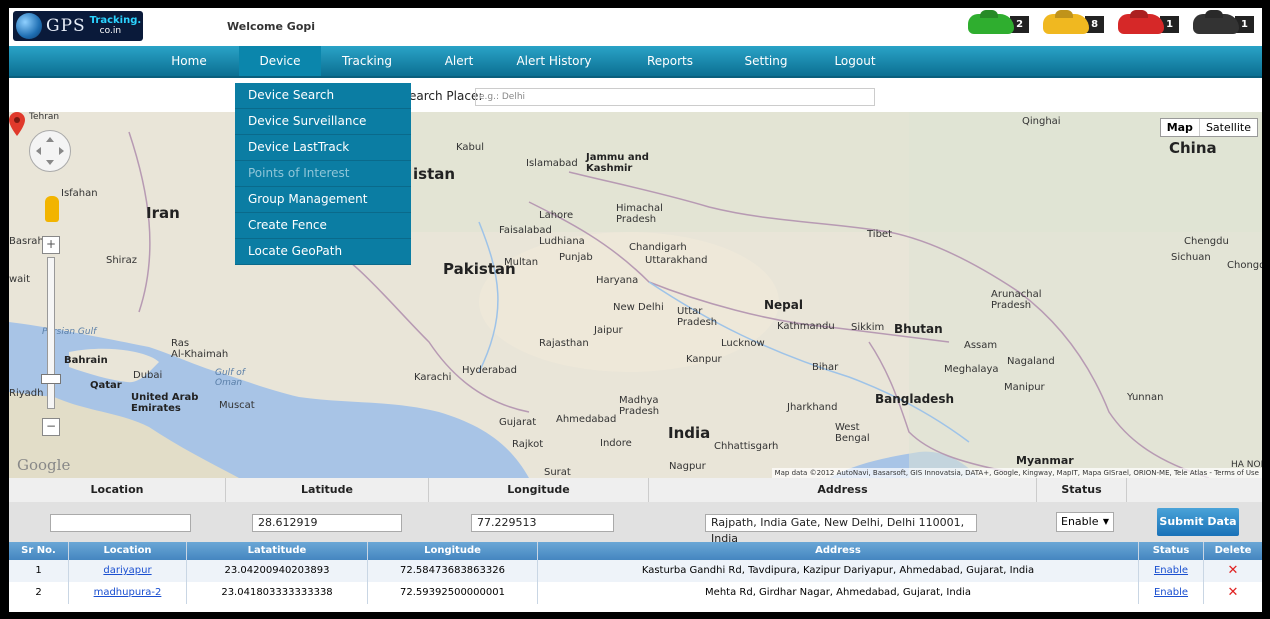  Describe the element at coordinates (542, 523) in the screenshot. I see `longitude-input: 77.229513` at that location.